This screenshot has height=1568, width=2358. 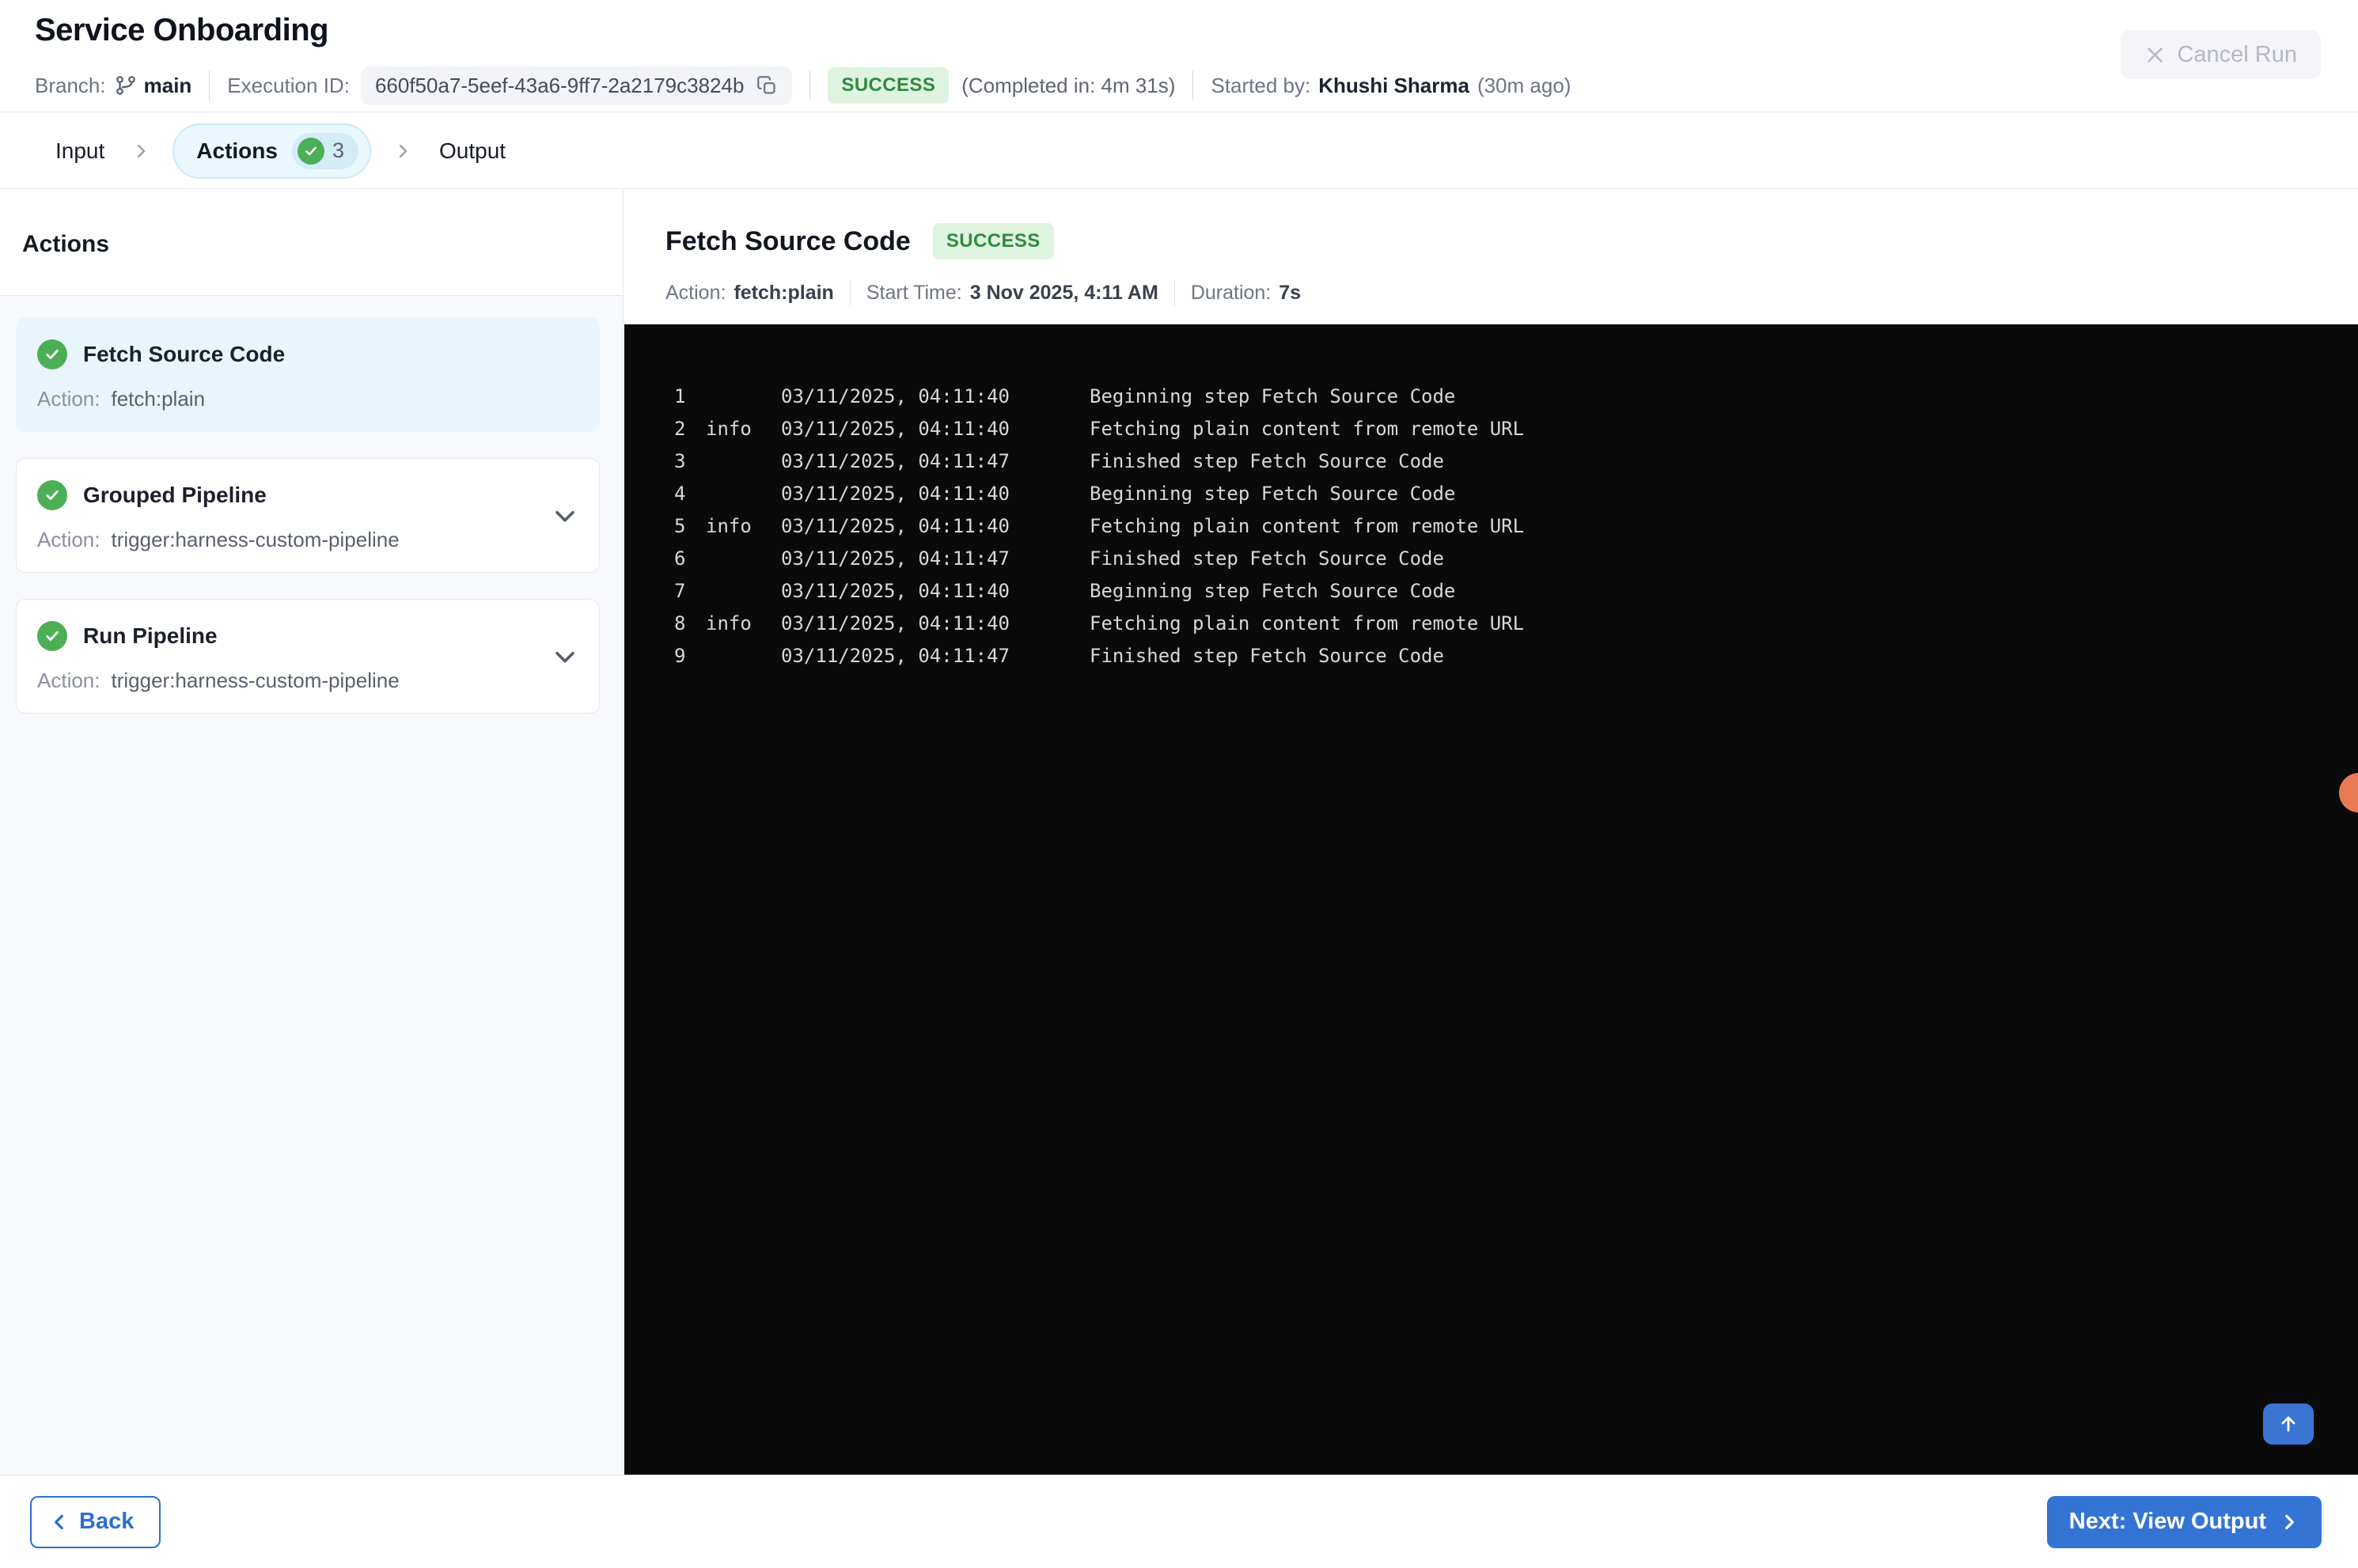 I want to click on git-branch-icon, so click(x=126, y=85).